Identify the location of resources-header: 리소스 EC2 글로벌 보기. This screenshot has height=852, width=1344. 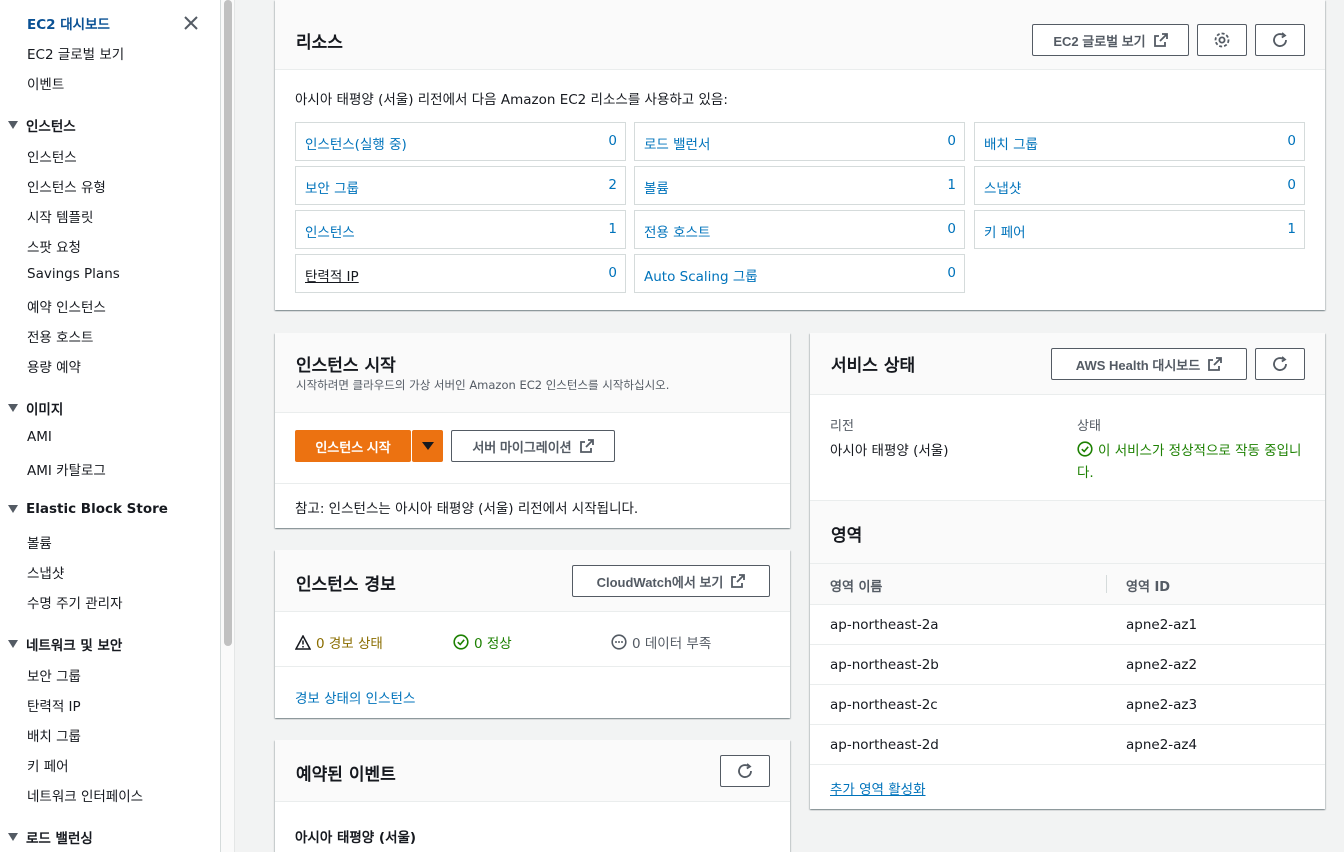
(800, 35).